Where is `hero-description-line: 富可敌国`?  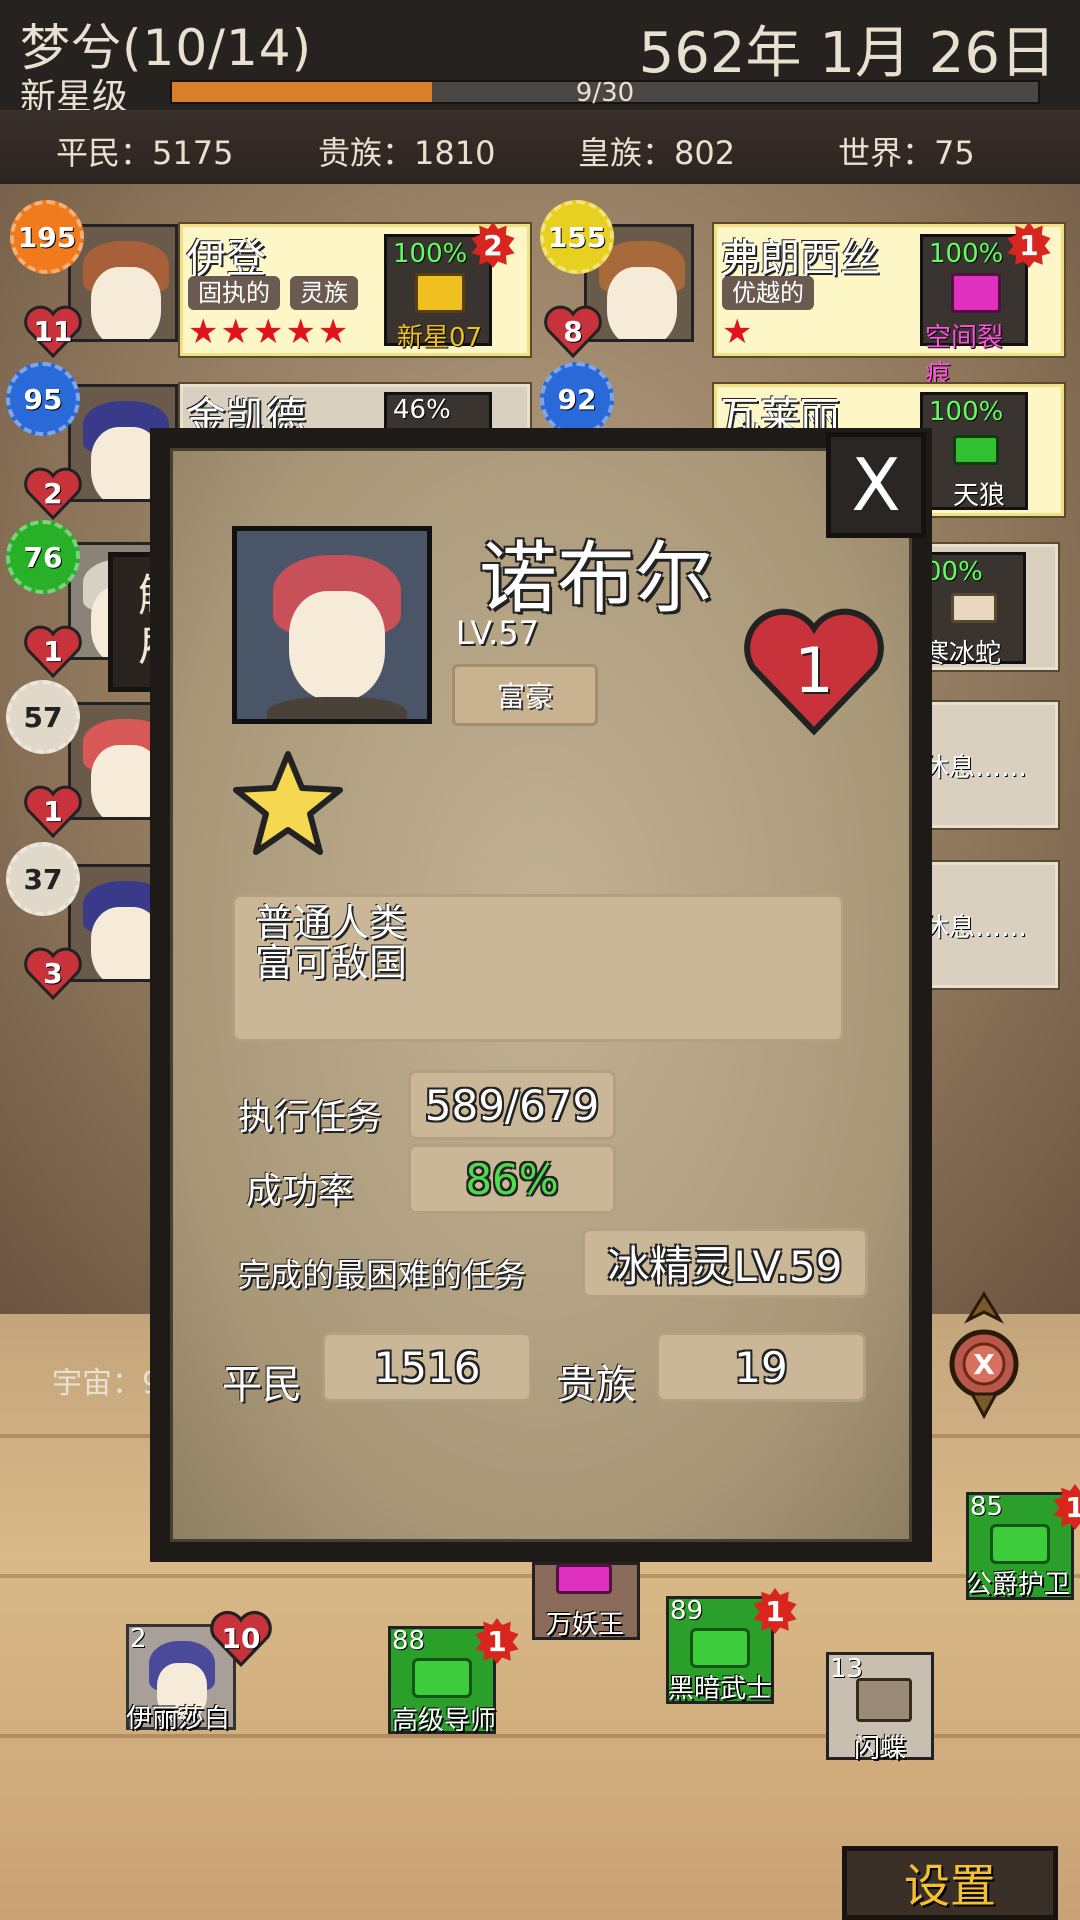 hero-description-line: 富可敌国 is located at coordinates (331, 963).